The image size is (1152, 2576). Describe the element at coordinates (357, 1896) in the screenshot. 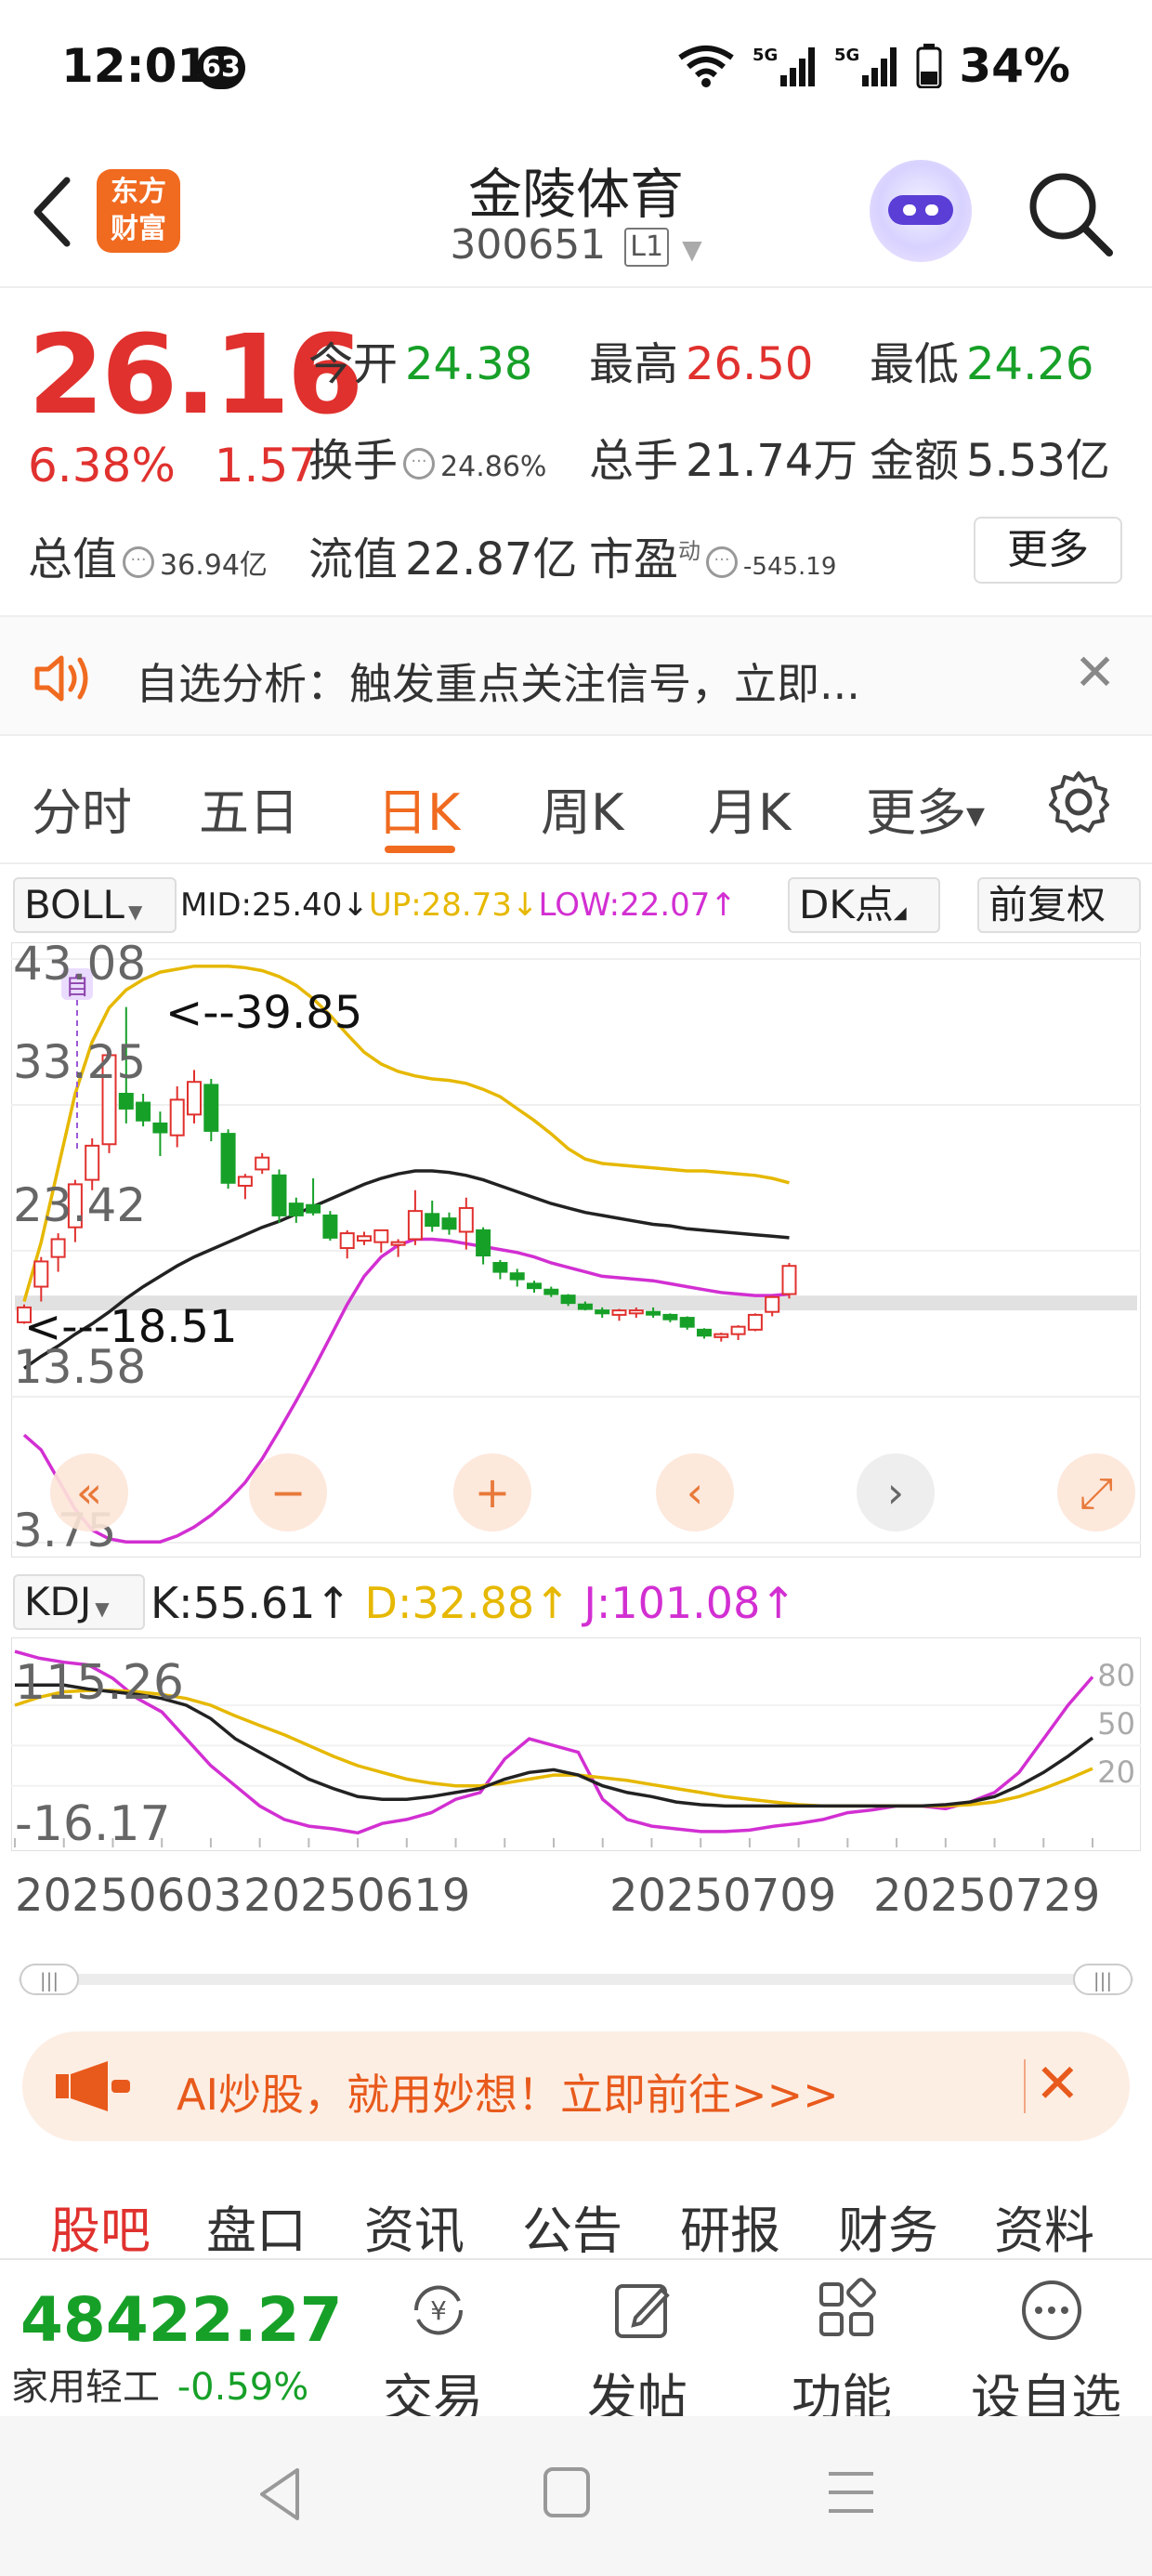

I see `date-tick: 20250619` at that location.